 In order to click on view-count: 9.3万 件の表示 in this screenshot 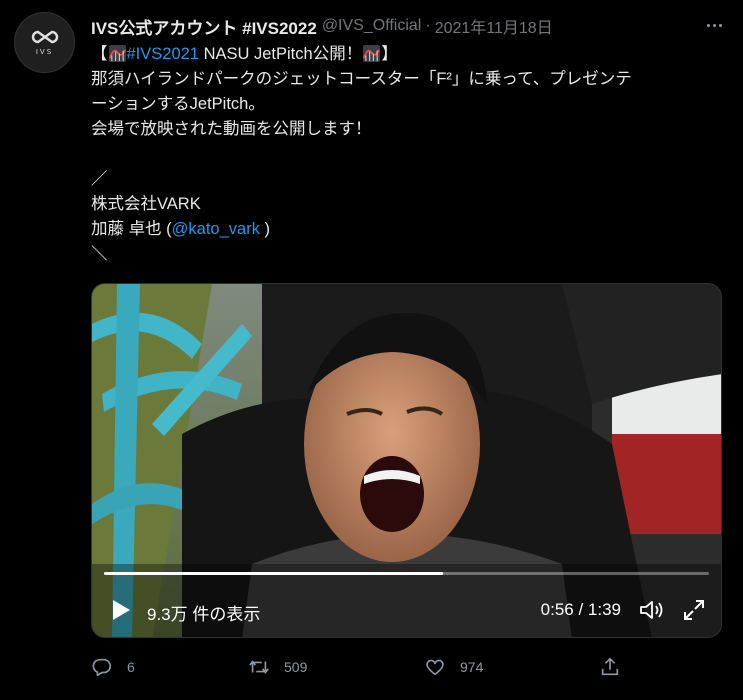, I will do `click(203, 612)`.